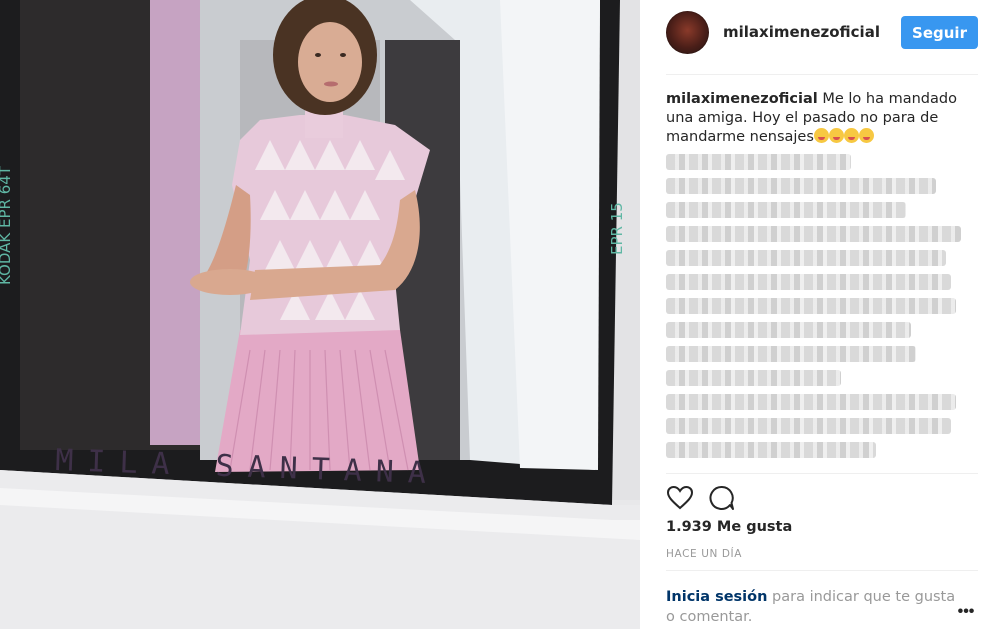  I want to click on like-button, so click(680, 498).